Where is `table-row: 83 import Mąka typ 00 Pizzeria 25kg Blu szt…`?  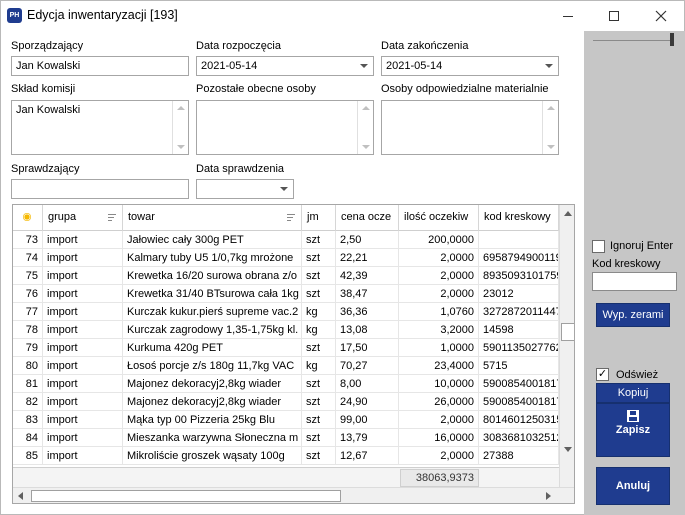
table-row: 83 import Mąka typ 00 Pizzeria 25kg Blu szt… is located at coordinates (286, 420).